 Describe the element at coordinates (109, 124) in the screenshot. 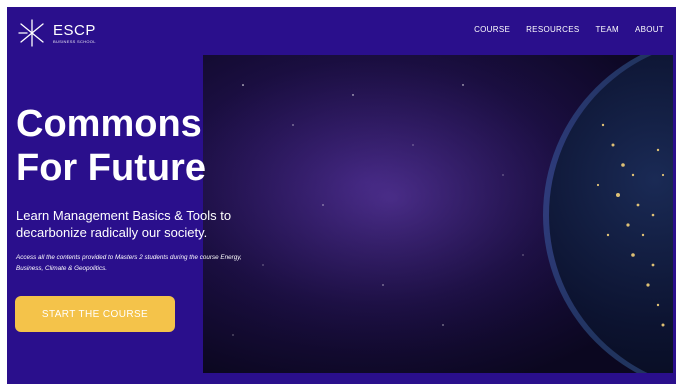

I see `hero-title-line1: Commons` at that location.